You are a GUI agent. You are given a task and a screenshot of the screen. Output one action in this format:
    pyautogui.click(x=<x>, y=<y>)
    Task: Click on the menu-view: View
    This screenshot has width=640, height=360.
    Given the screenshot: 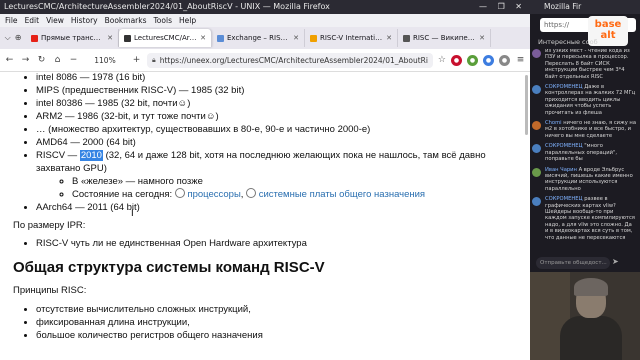 What is the action you would take?
    pyautogui.click(x=55, y=20)
    